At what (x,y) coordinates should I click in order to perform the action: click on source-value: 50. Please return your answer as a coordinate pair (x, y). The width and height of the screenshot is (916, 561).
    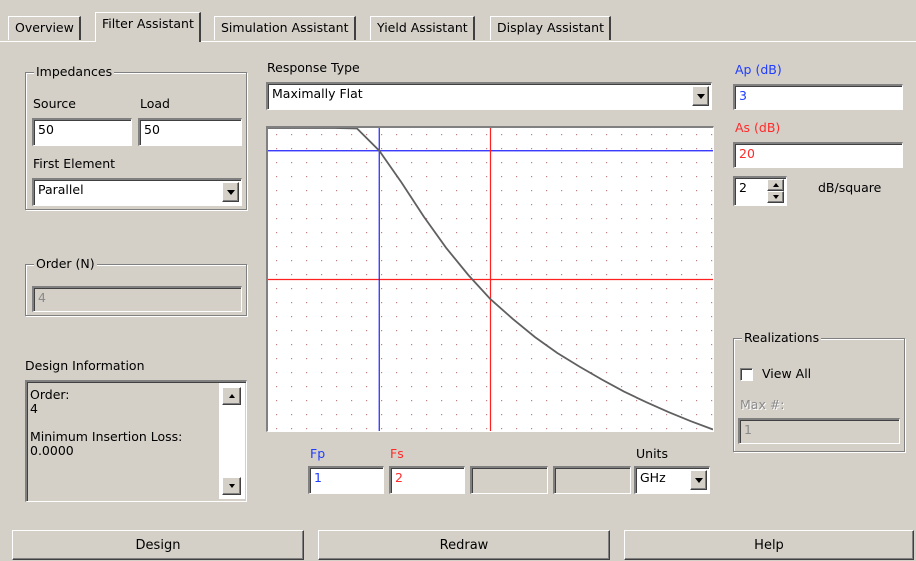
    Looking at the image, I should click on (46, 129).